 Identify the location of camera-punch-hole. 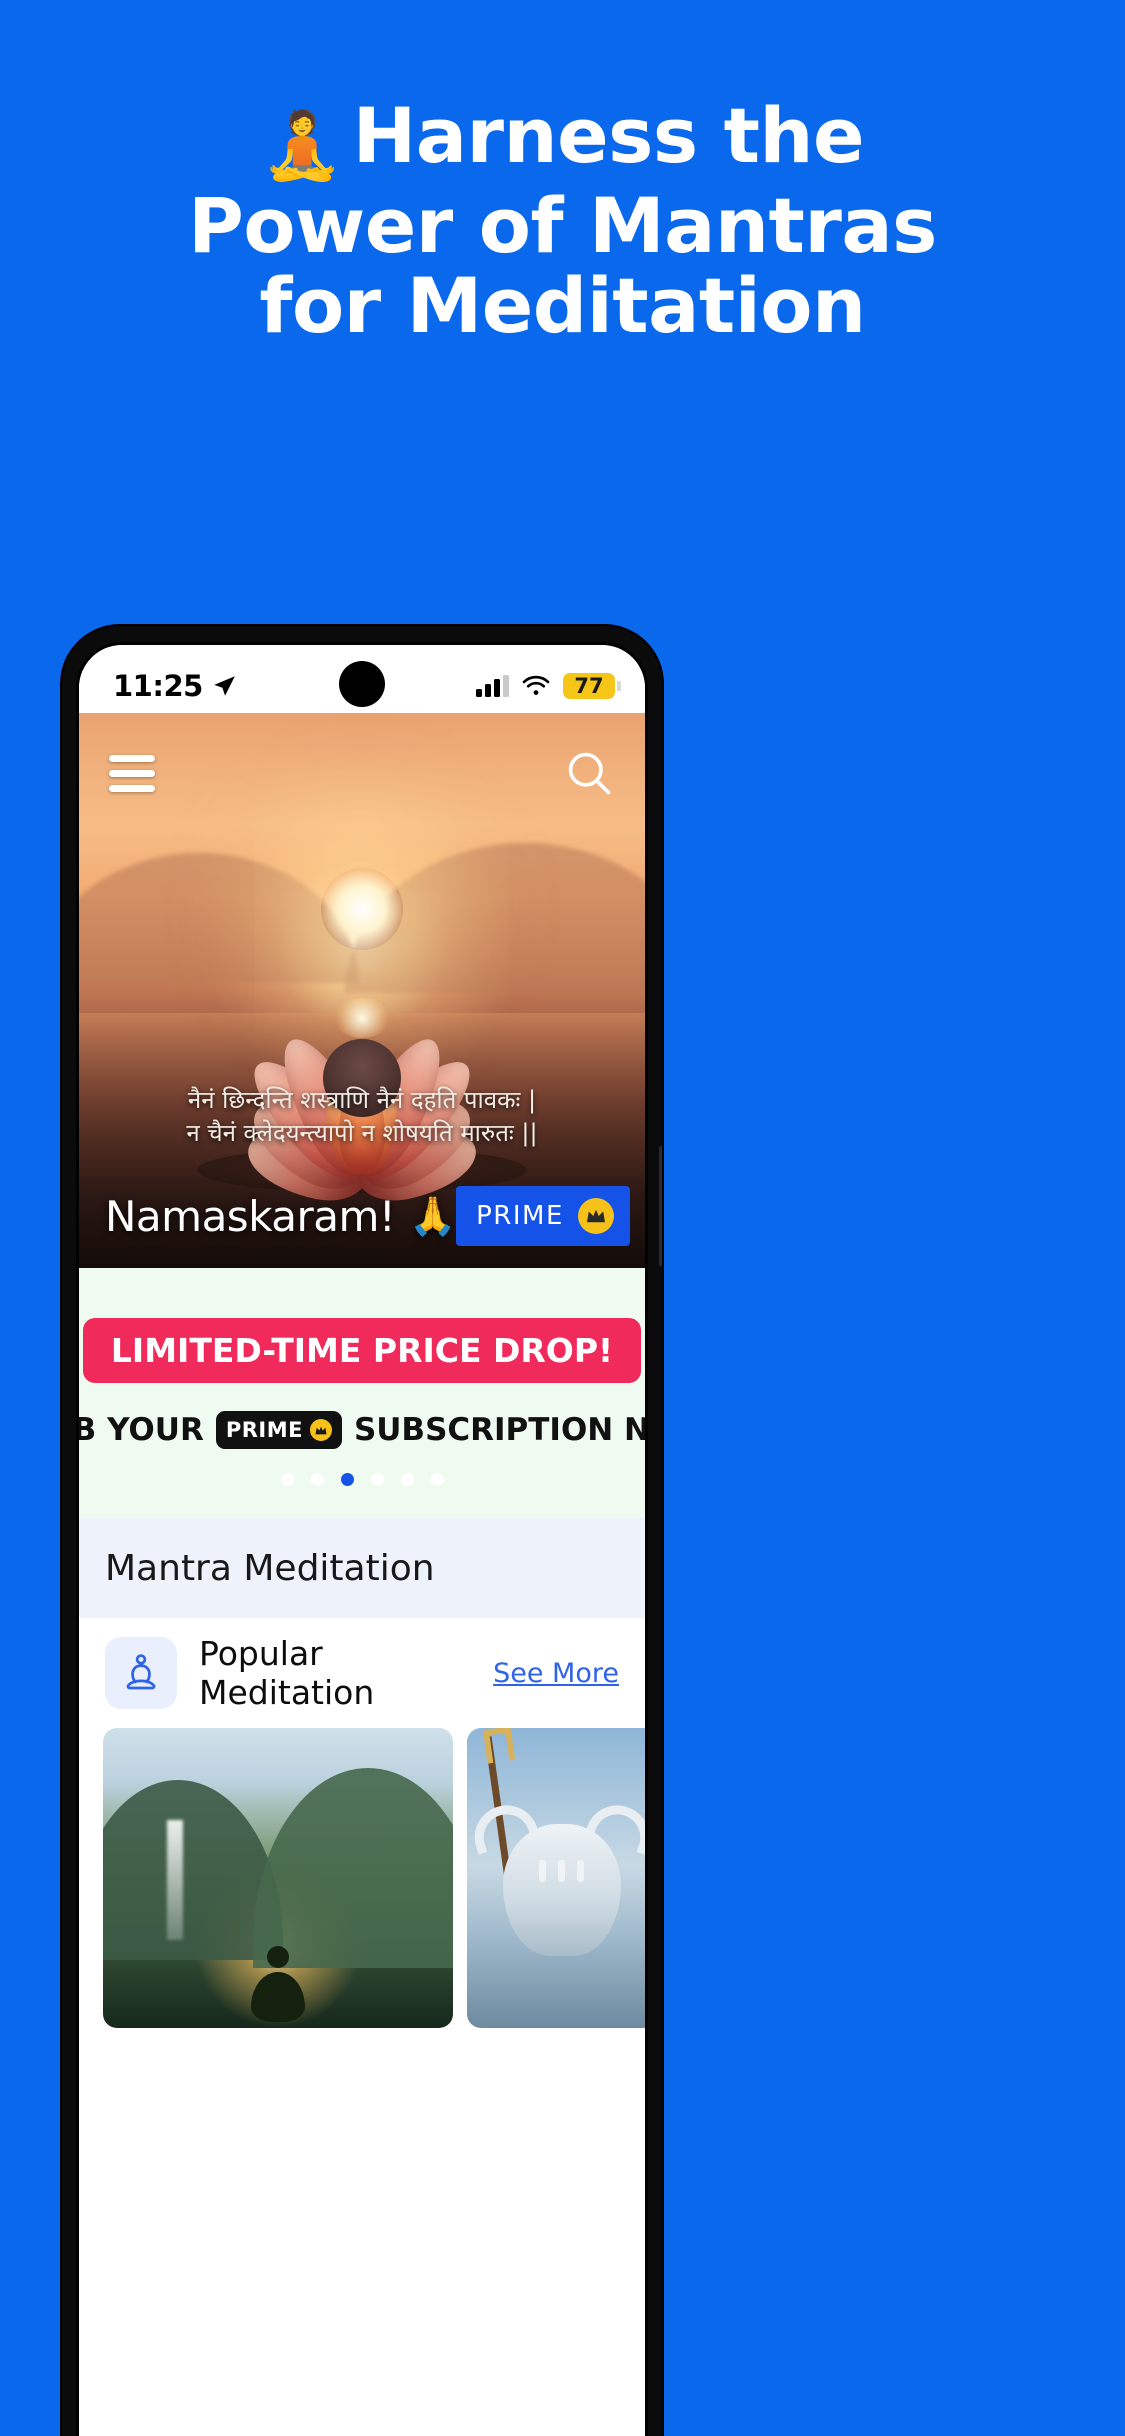
(362, 684).